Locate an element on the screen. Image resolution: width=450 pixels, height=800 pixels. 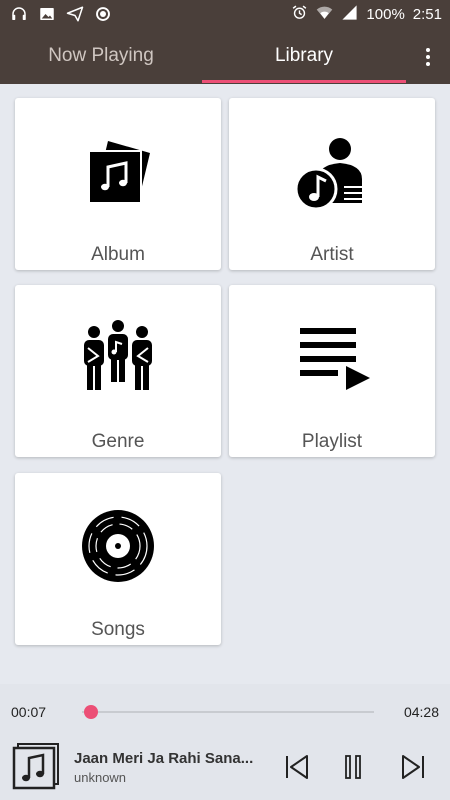
clock: 2:51 is located at coordinates (427, 14).